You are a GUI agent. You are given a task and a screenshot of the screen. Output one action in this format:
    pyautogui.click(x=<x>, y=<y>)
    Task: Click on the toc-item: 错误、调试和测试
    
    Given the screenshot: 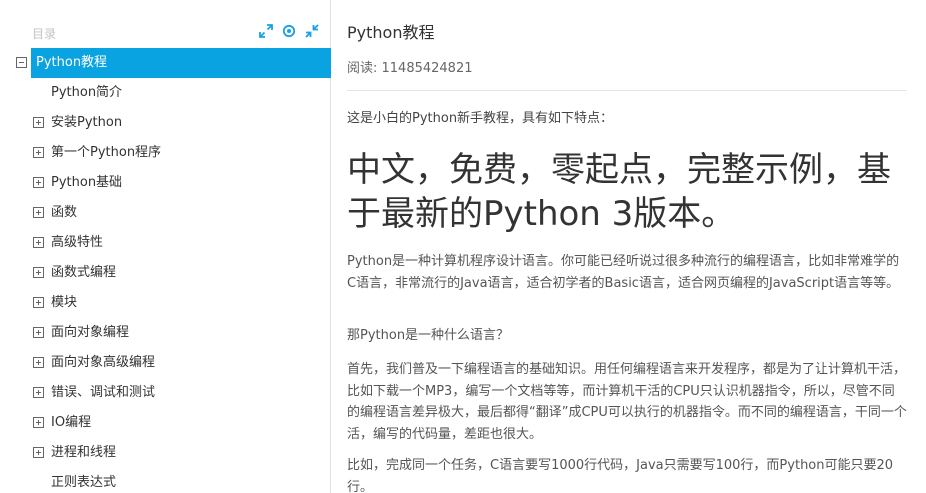 What is the action you would take?
    pyautogui.click(x=165, y=393)
    